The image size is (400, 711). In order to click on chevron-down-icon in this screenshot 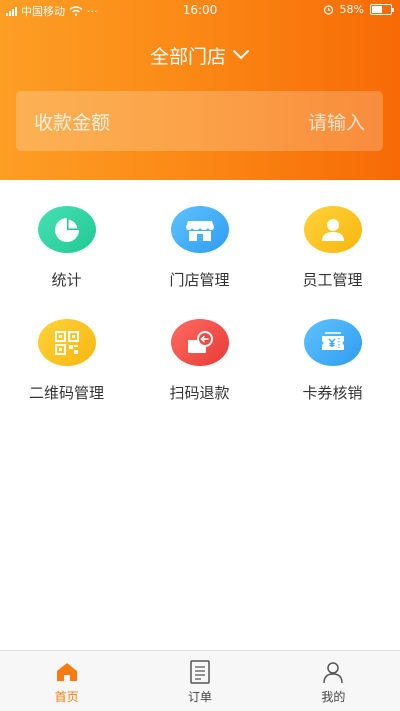, I will do `click(241, 55)`.